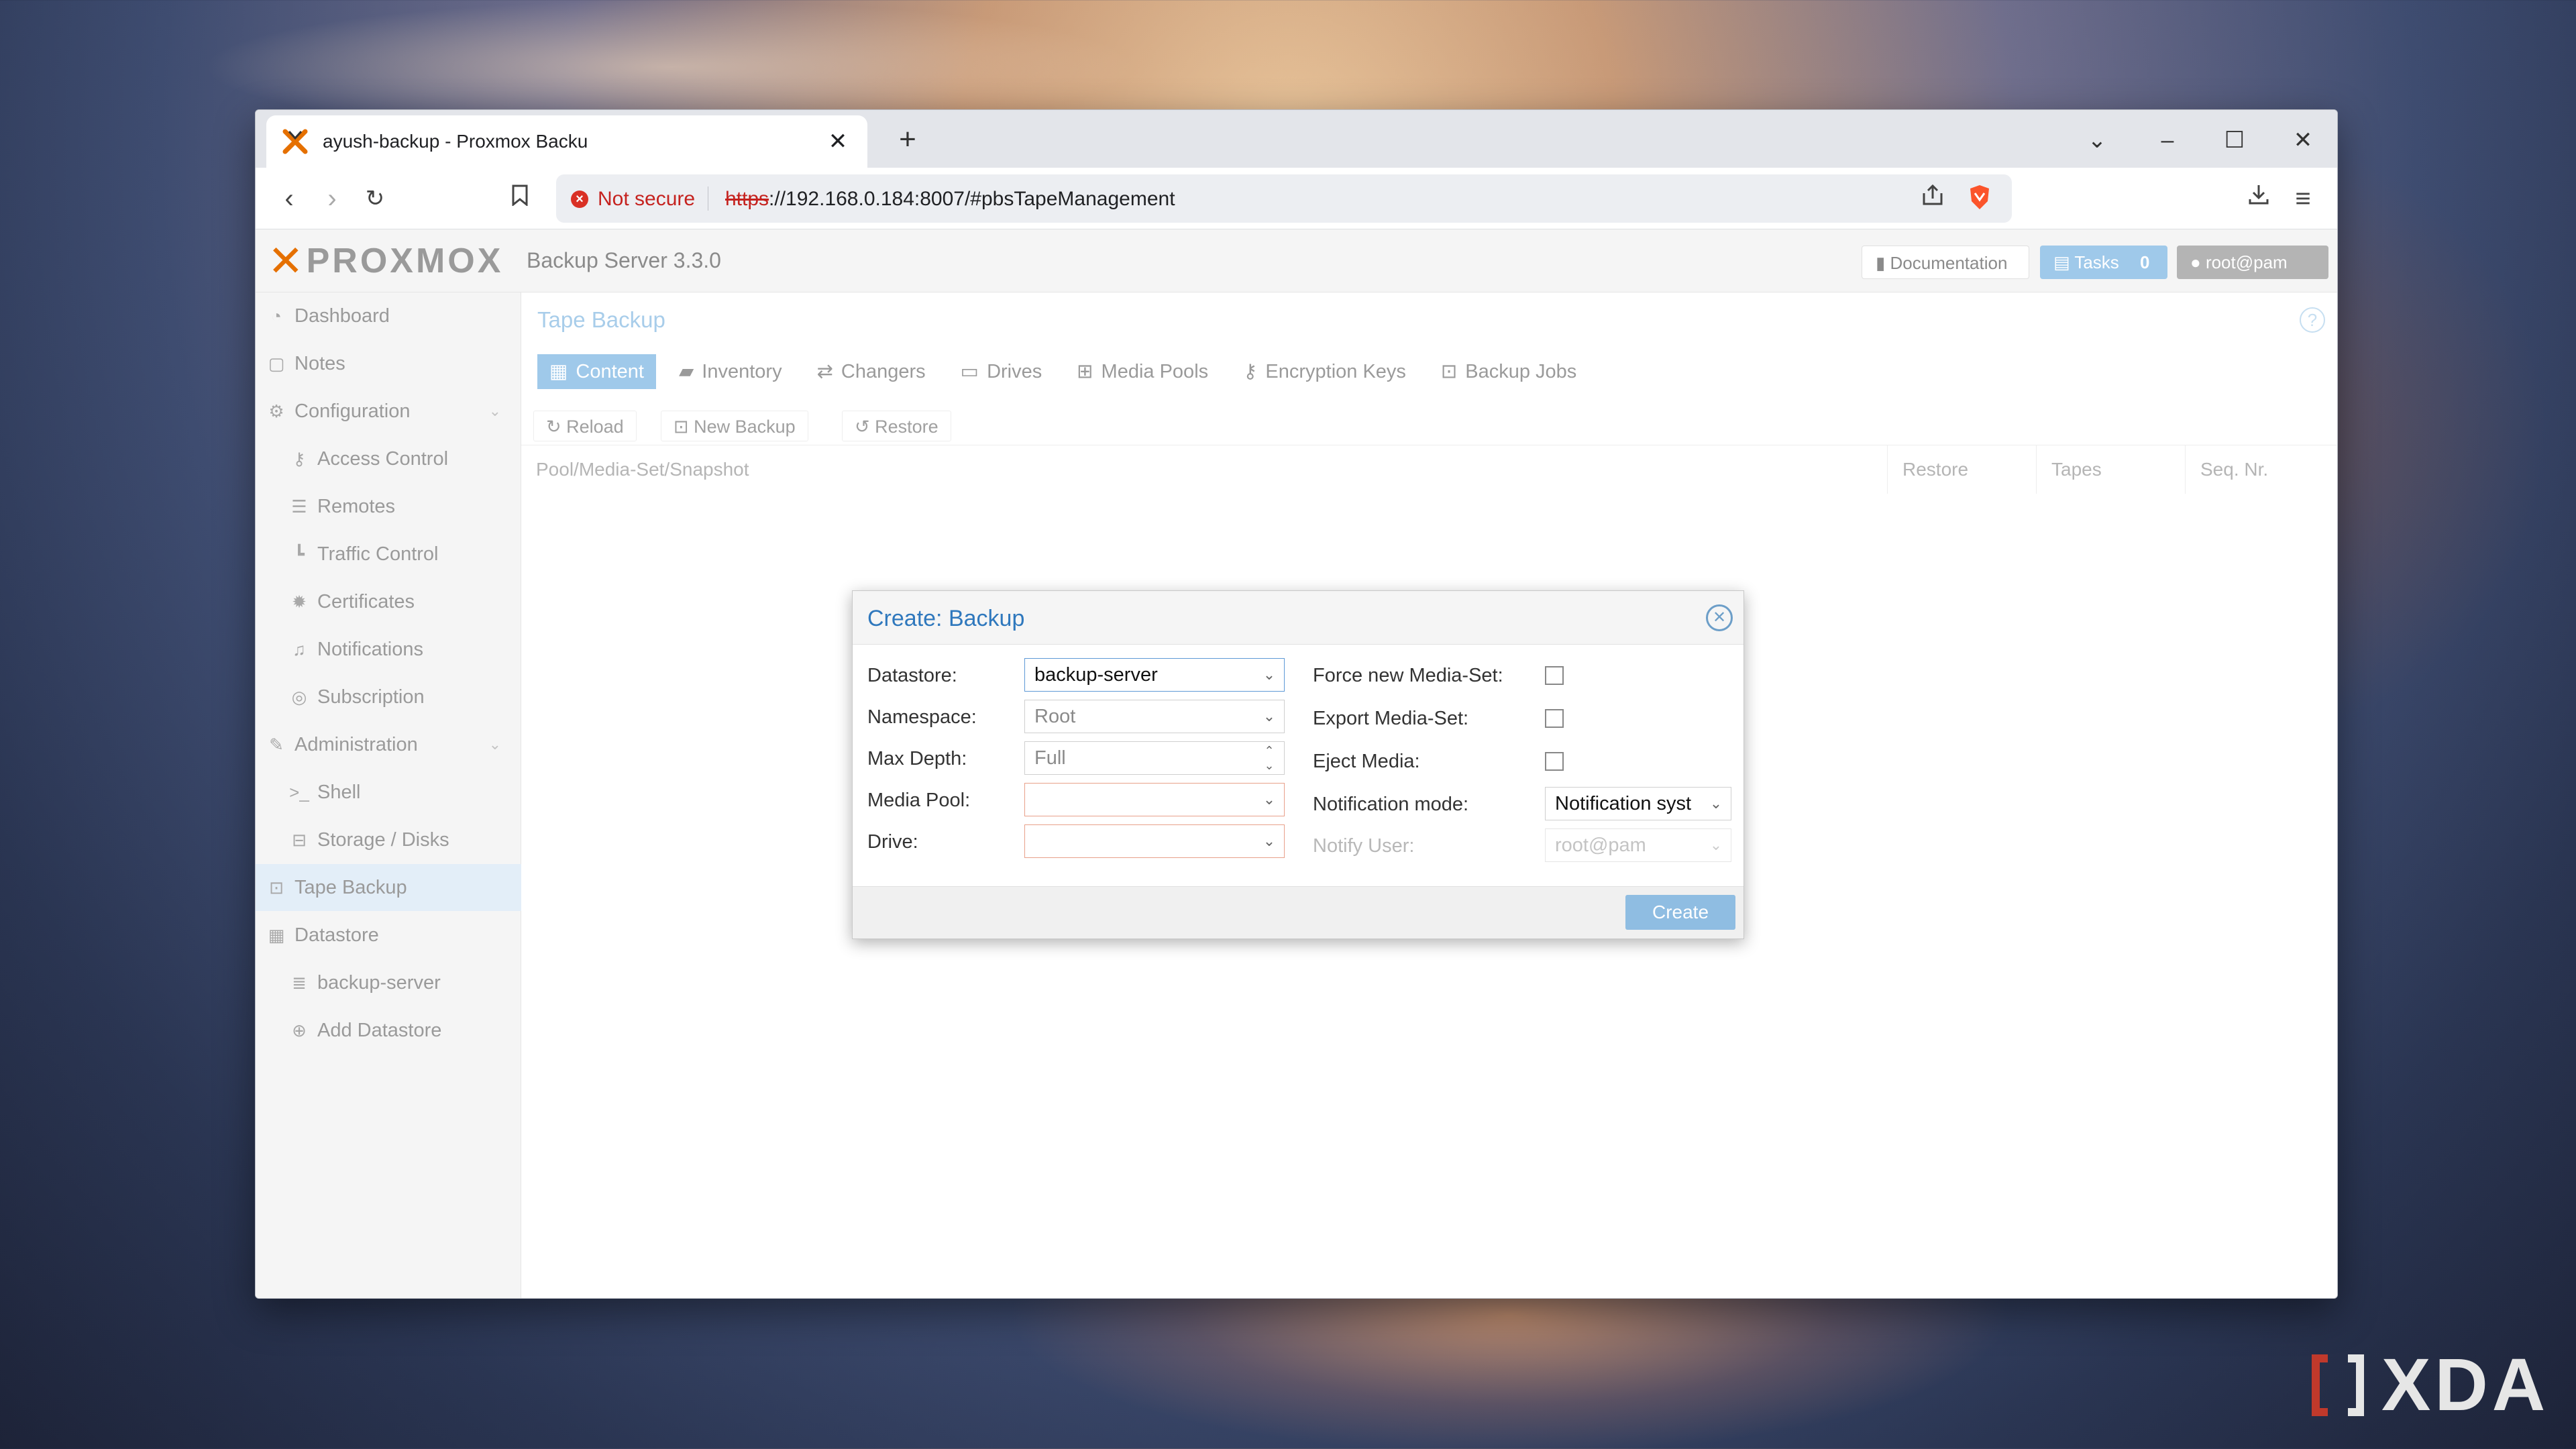 This screenshot has height=1449, width=2576. I want to click on brave-shield-icon, so click(1979, 198).